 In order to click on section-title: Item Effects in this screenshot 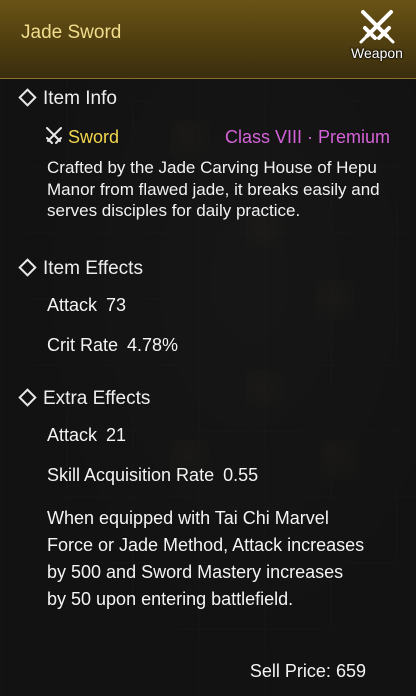, I will do `click(93, 268)`.